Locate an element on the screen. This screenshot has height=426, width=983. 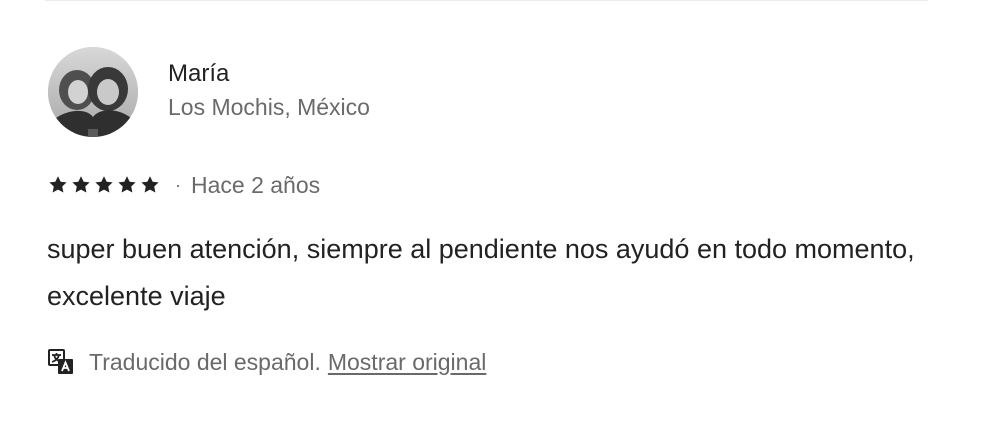
star-rating is located at coordinates (104, 185).